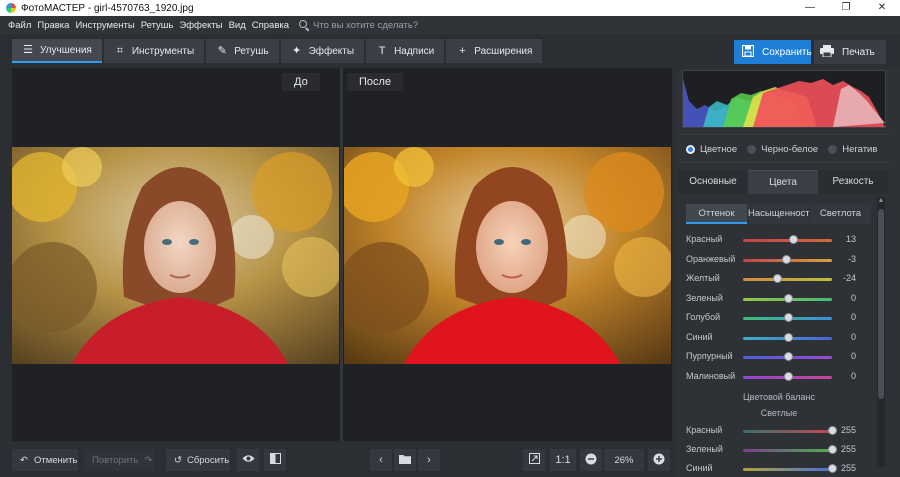  Describe the element at coordinates (790, 149) in the screenshot. I see `radio-label: Черно-белое` at that location.